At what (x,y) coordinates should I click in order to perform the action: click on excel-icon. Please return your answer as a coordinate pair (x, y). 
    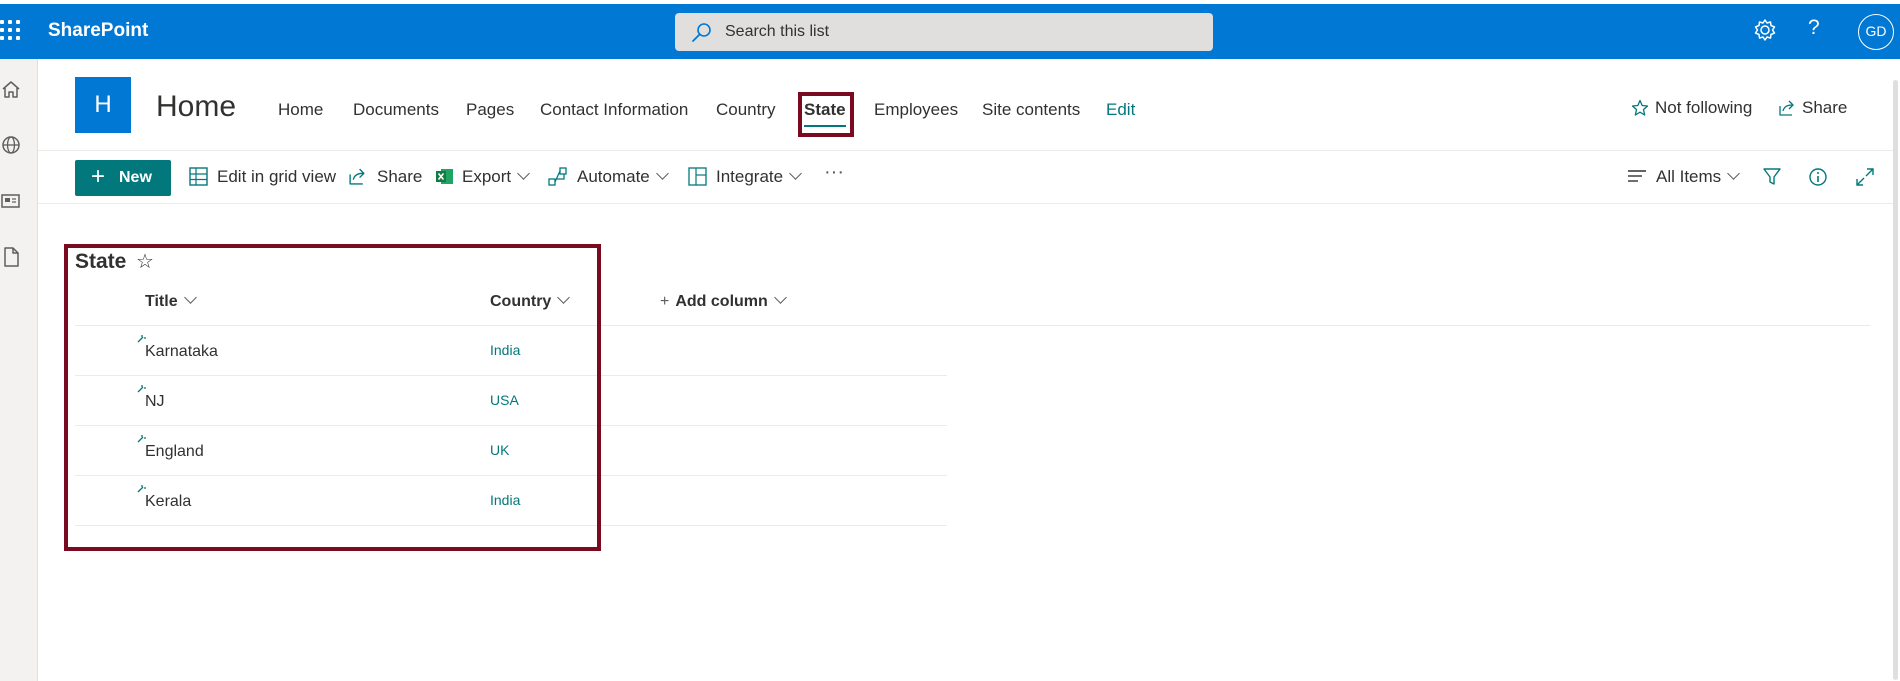
    Looking at the image, I should click on (444, 179).